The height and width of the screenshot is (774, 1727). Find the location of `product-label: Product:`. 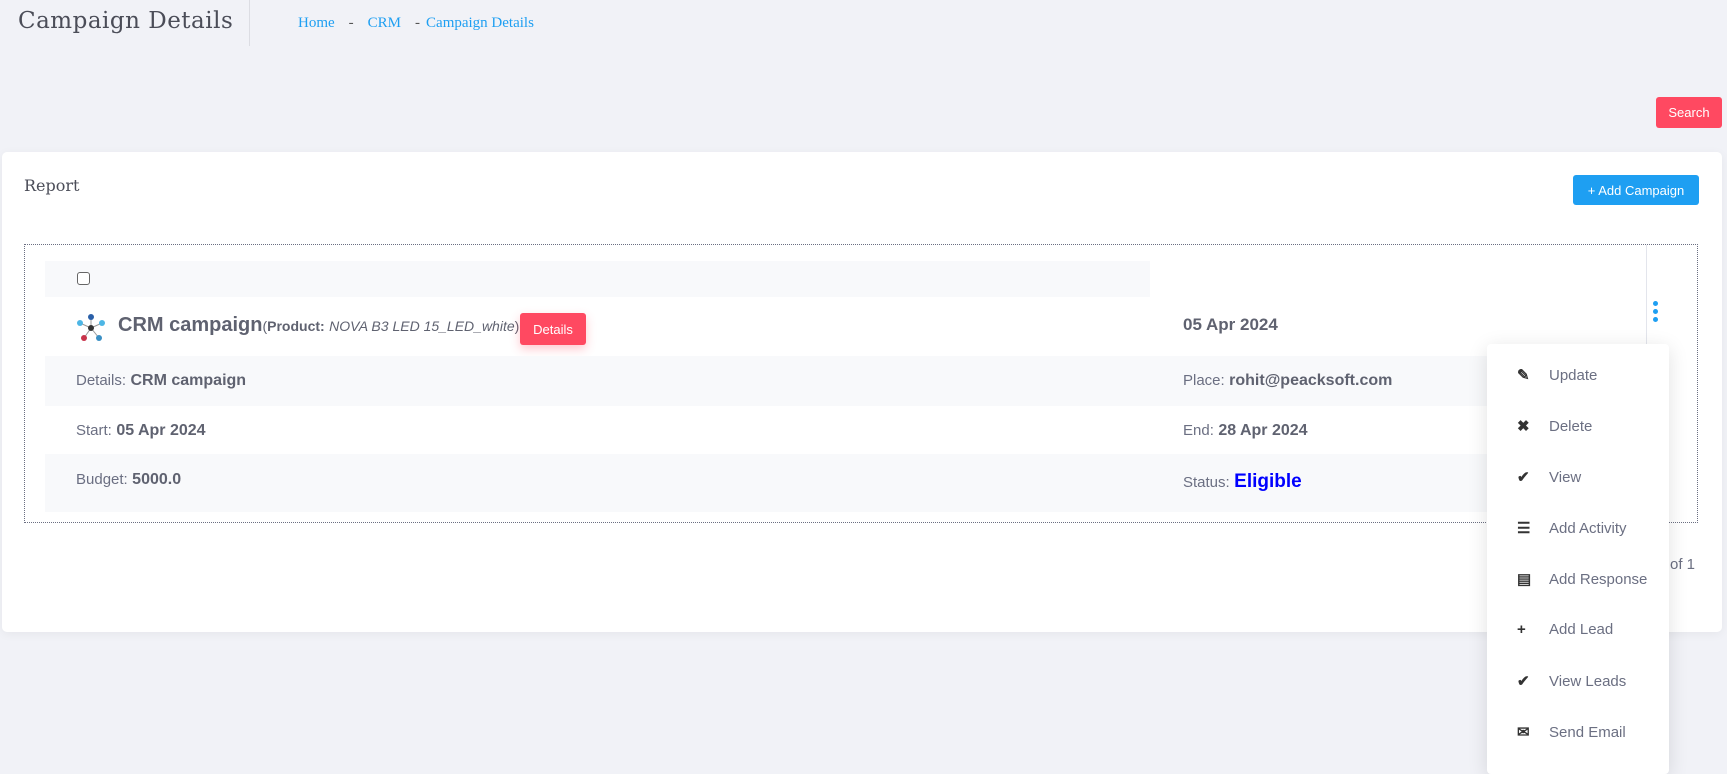

product-label: Product: is located at coordinates (296, 326).